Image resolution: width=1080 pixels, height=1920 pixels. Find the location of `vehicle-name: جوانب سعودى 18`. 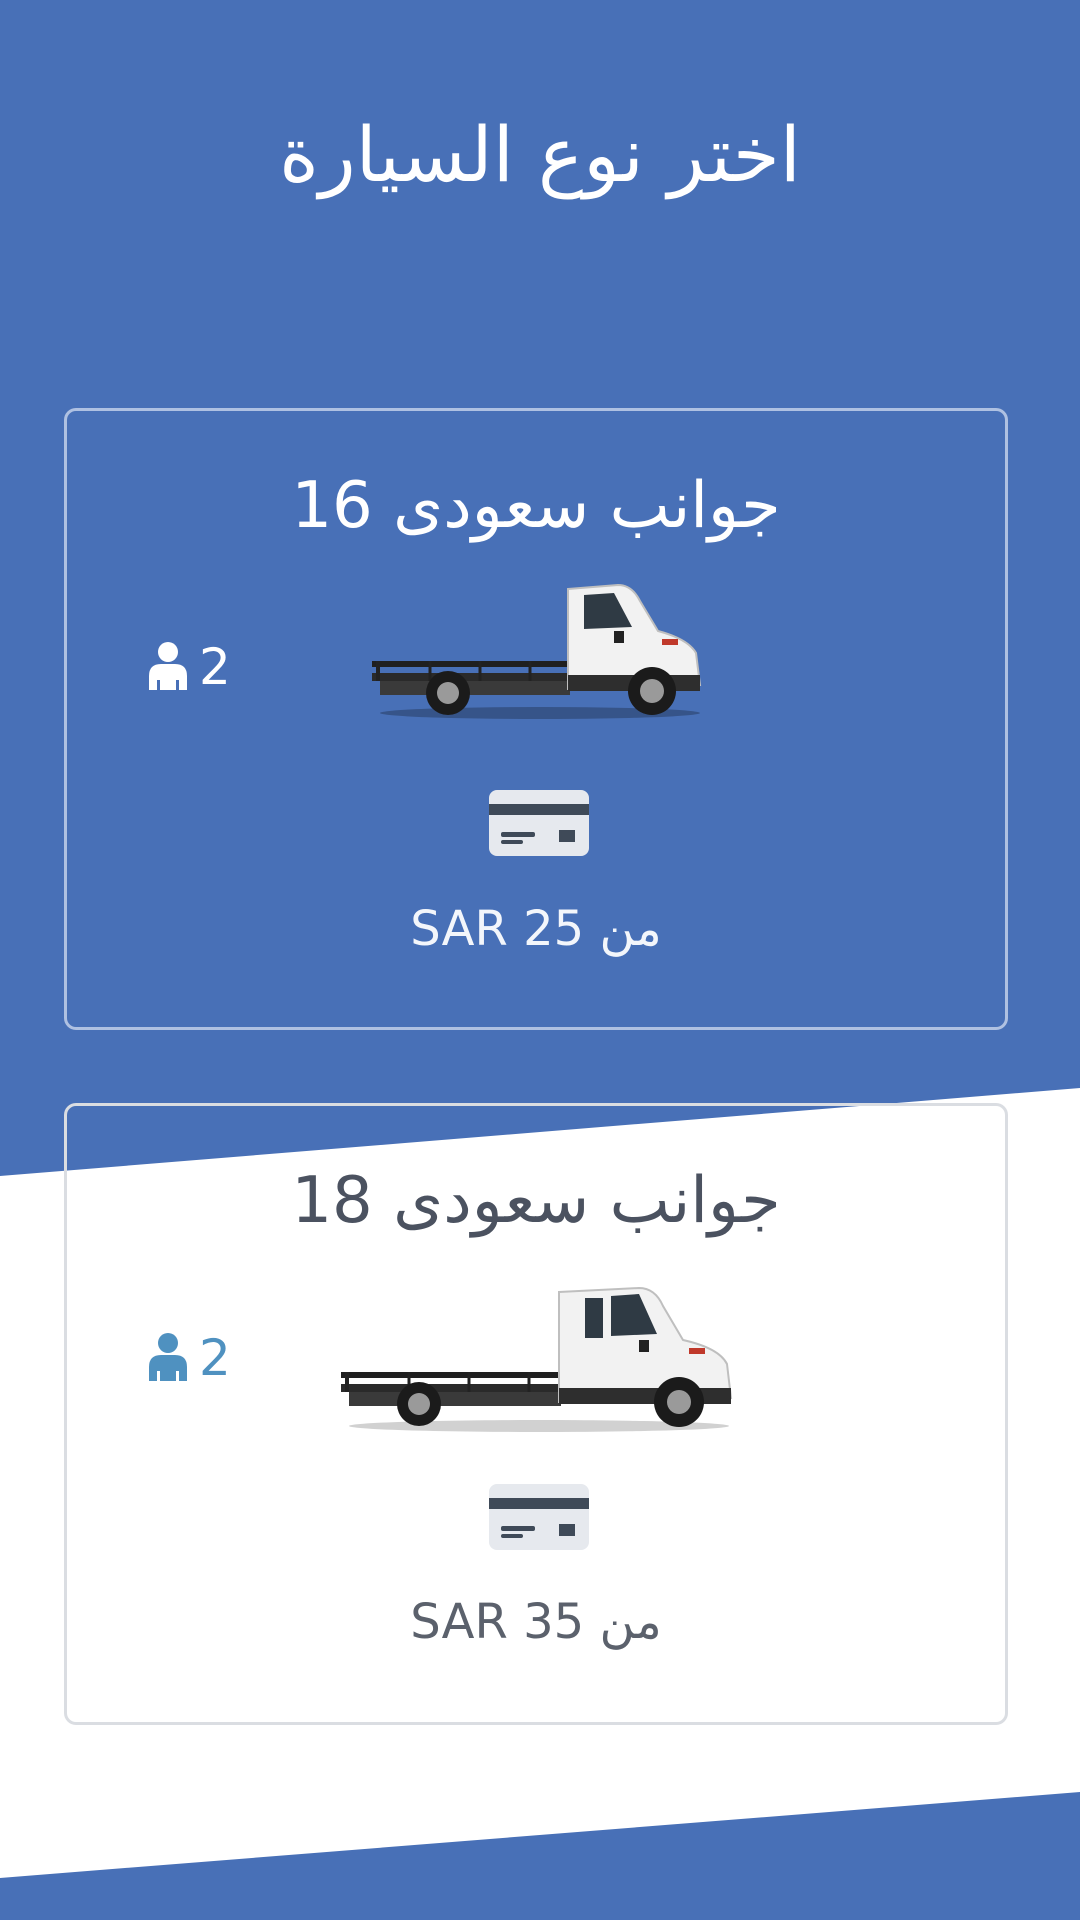

vehicle-name: جوانب سعودى 18 is located at coordinates (536, 1201).